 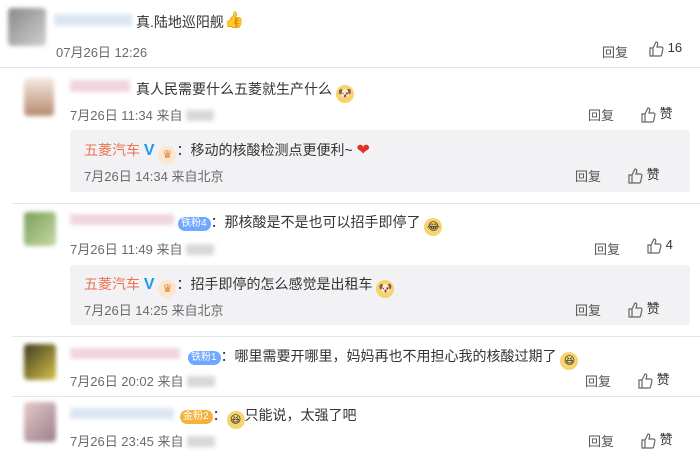 What do you see at coordinates (363, 150) in the screenshot?
I see `heart-icon: ❤` at bounding box center [363, 150].